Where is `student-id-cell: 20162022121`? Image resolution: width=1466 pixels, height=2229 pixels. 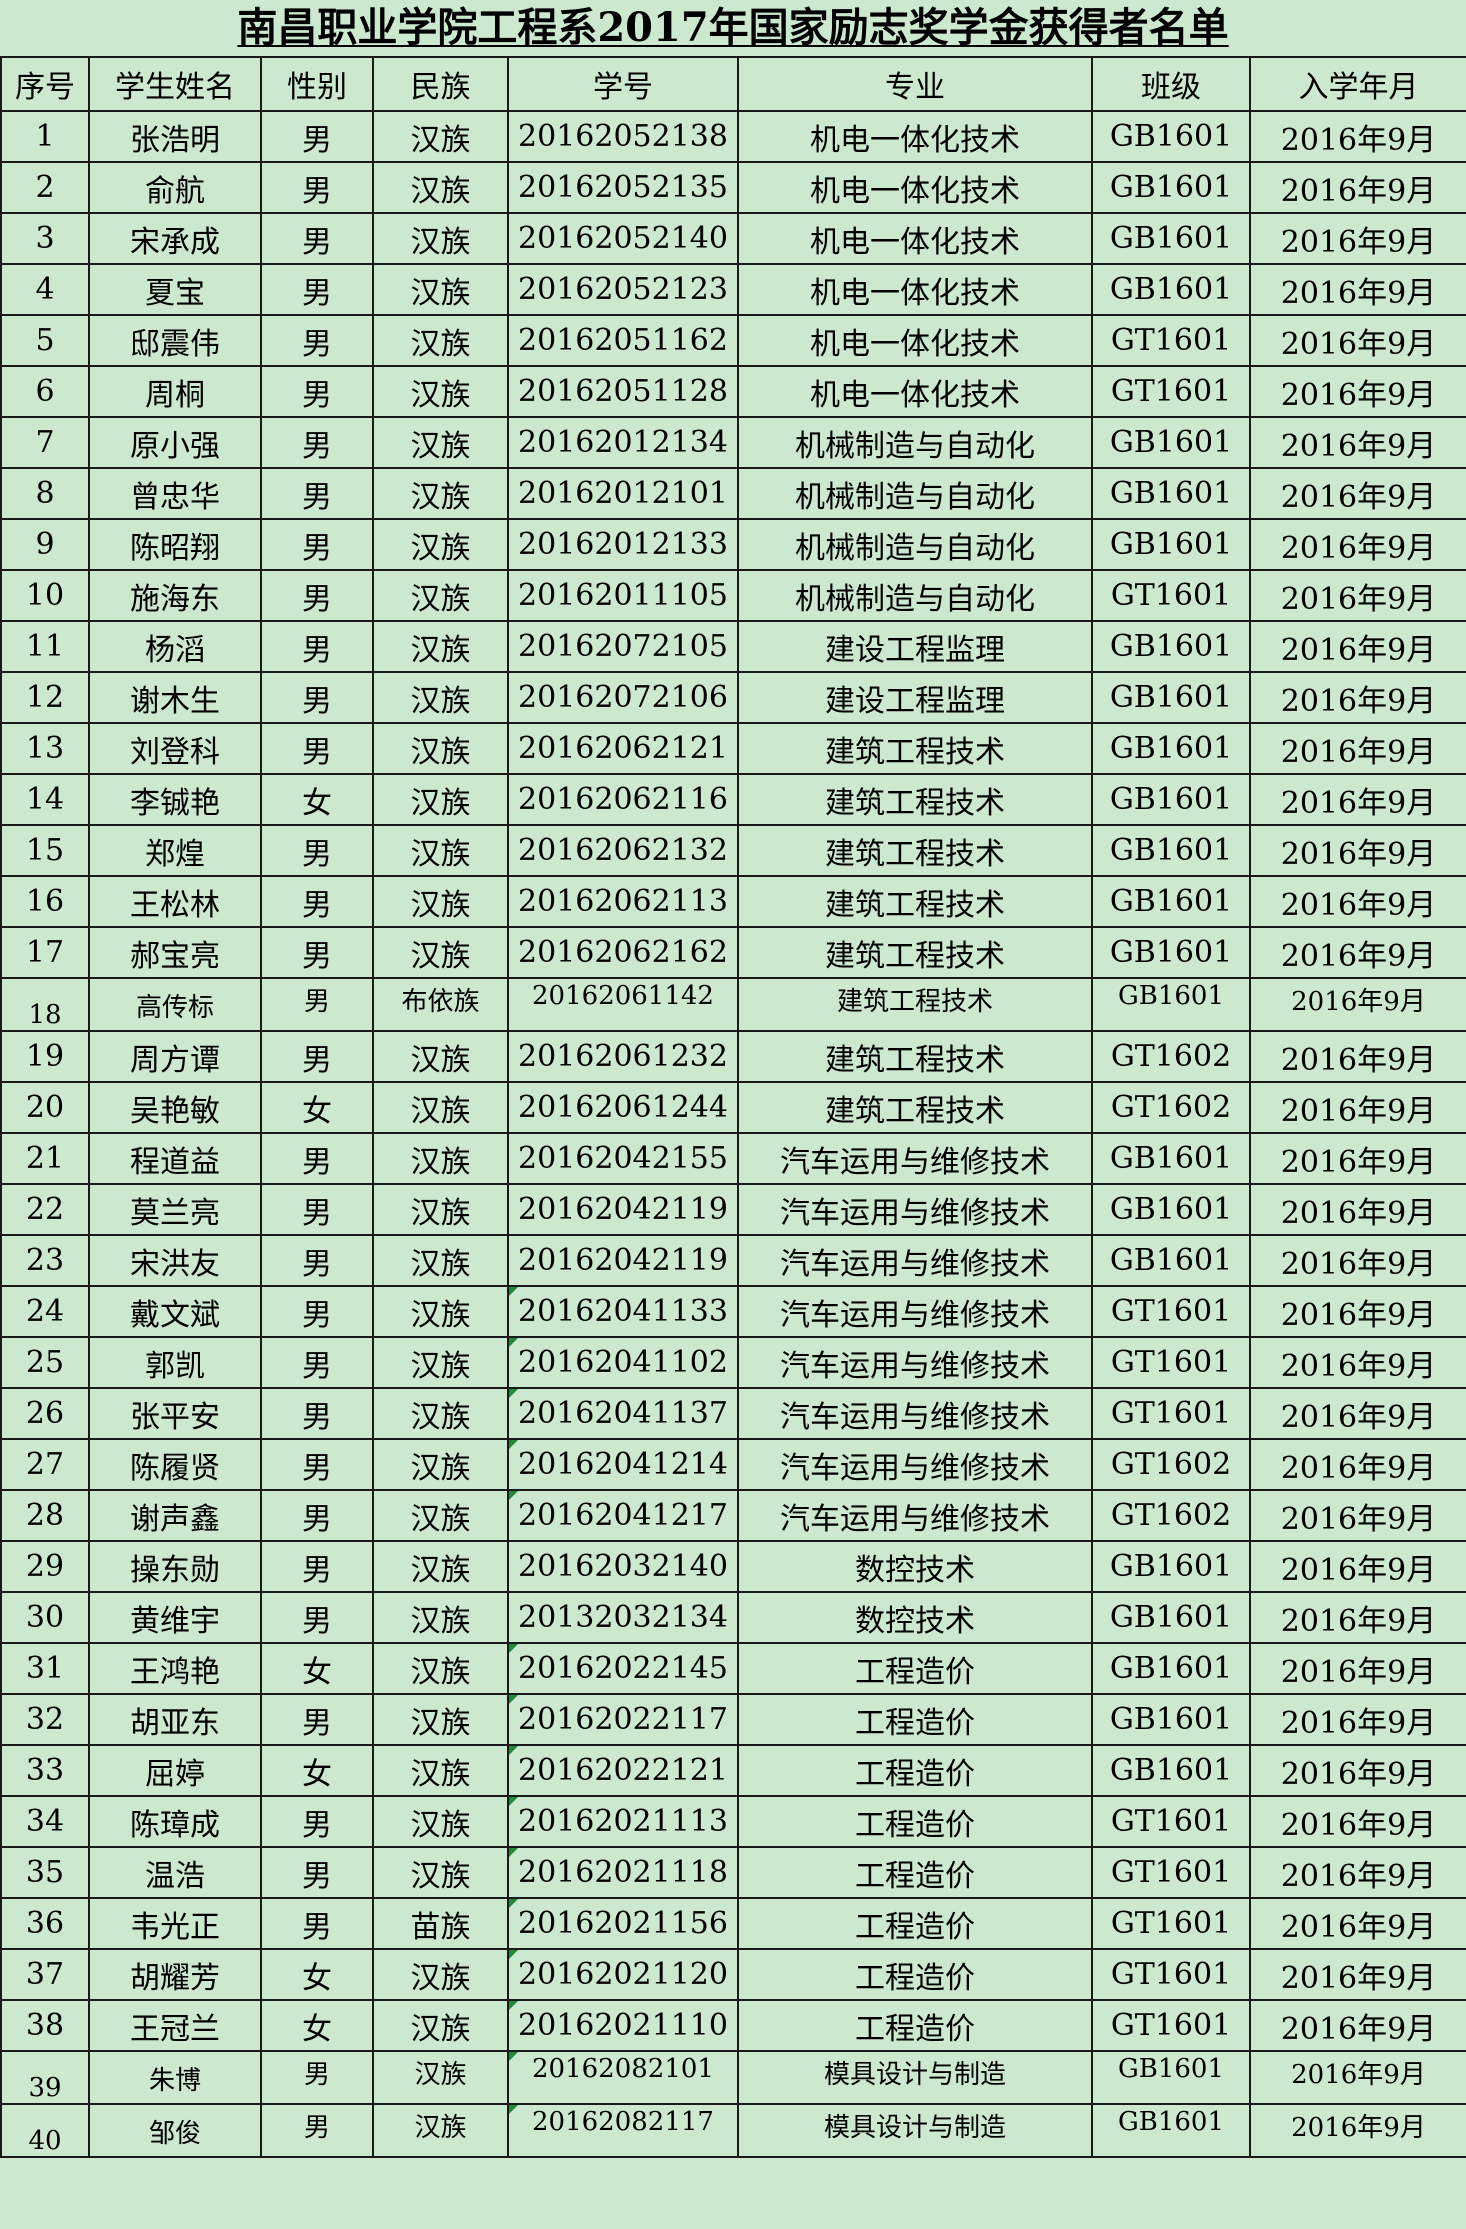
student-id-cell: 20162022121 is located at coordinates (623, 1770).